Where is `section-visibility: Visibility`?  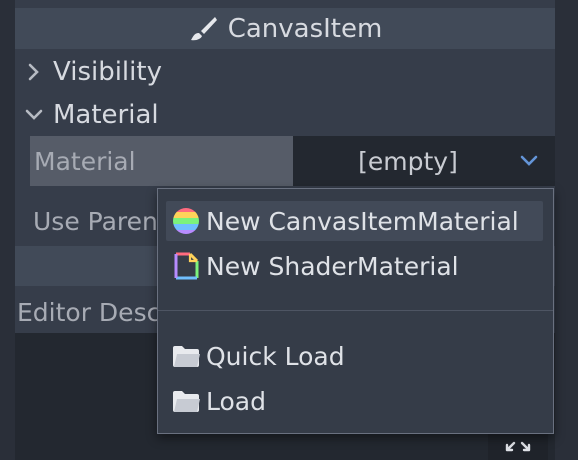
section-visibility: Visibility is located at coordinates (285, 72).